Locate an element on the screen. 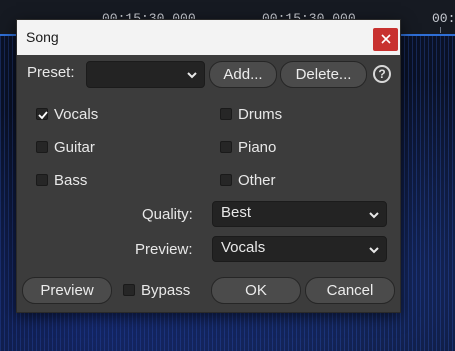 The width and height of the screenshot is (455, 351). preset-label: Preset: is located at coordinates (51, 72).